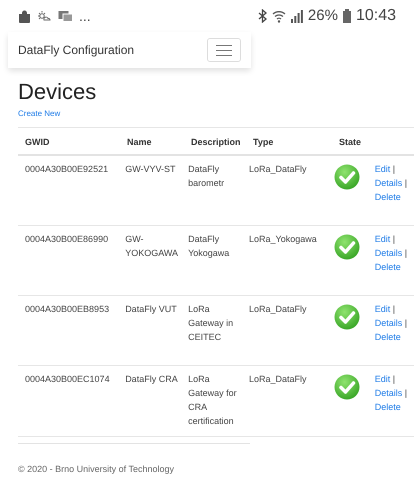  I want to click on table-cell: LoRa_Yokogawa, so click(283, 239).